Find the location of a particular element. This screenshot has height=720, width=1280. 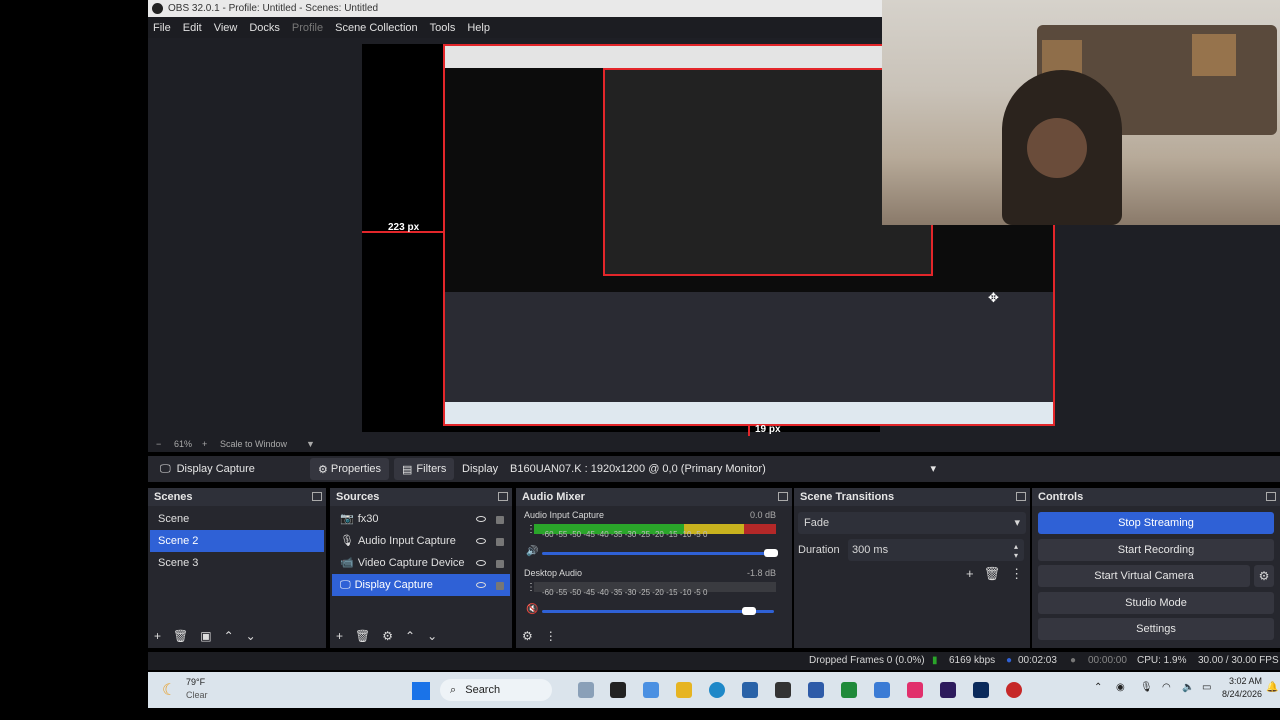

transition-select: Fade ▾ is located at coordinates (912, 523).